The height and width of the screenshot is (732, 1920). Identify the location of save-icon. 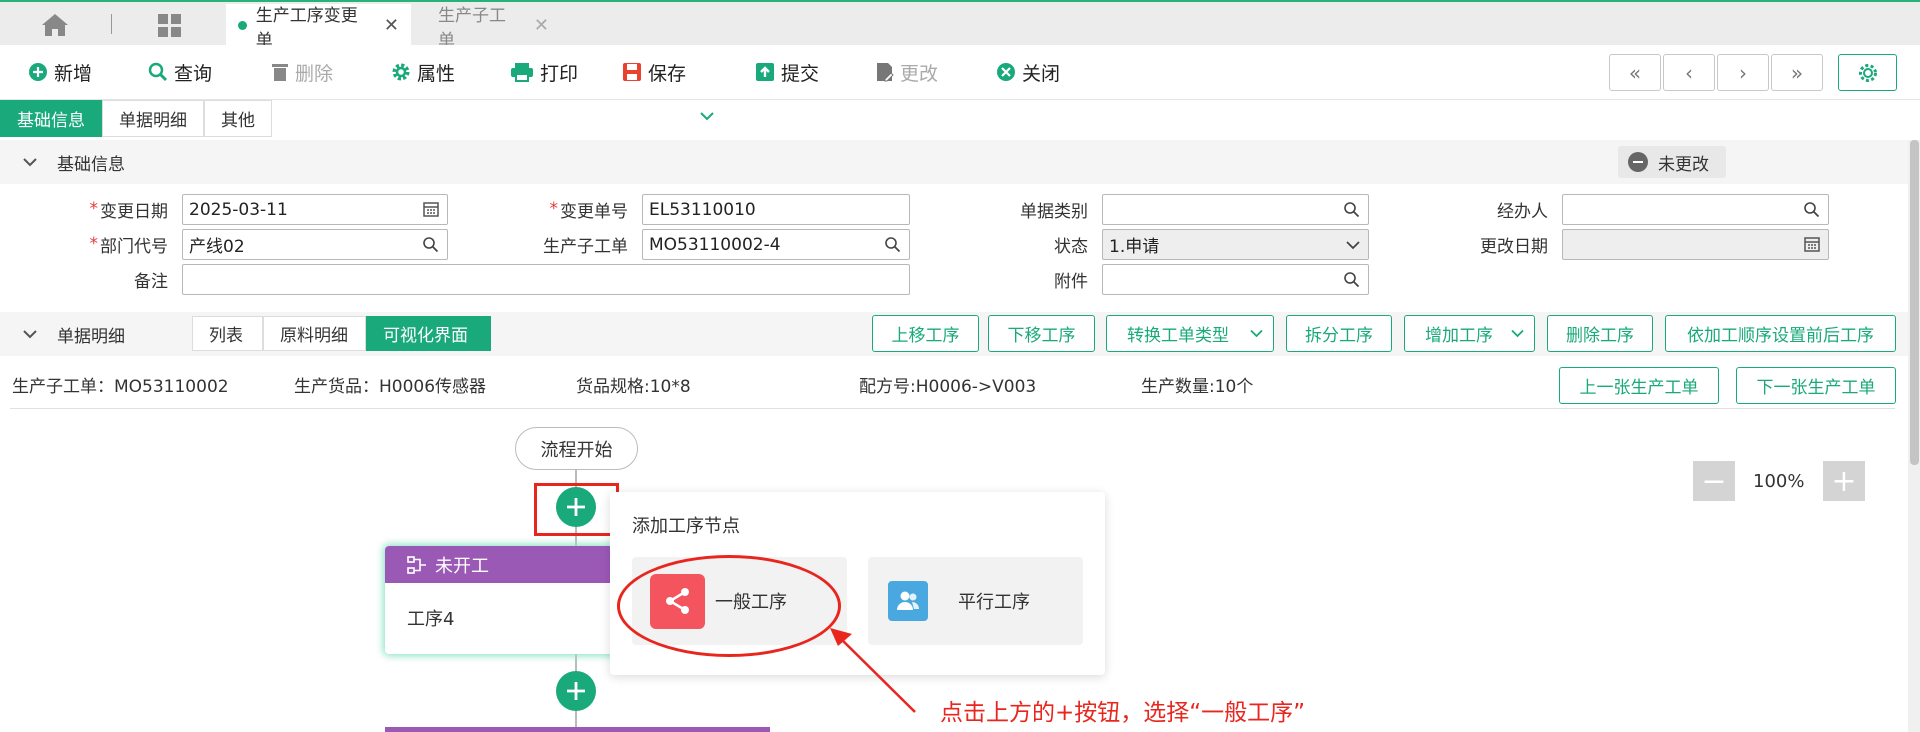
(632, 72).